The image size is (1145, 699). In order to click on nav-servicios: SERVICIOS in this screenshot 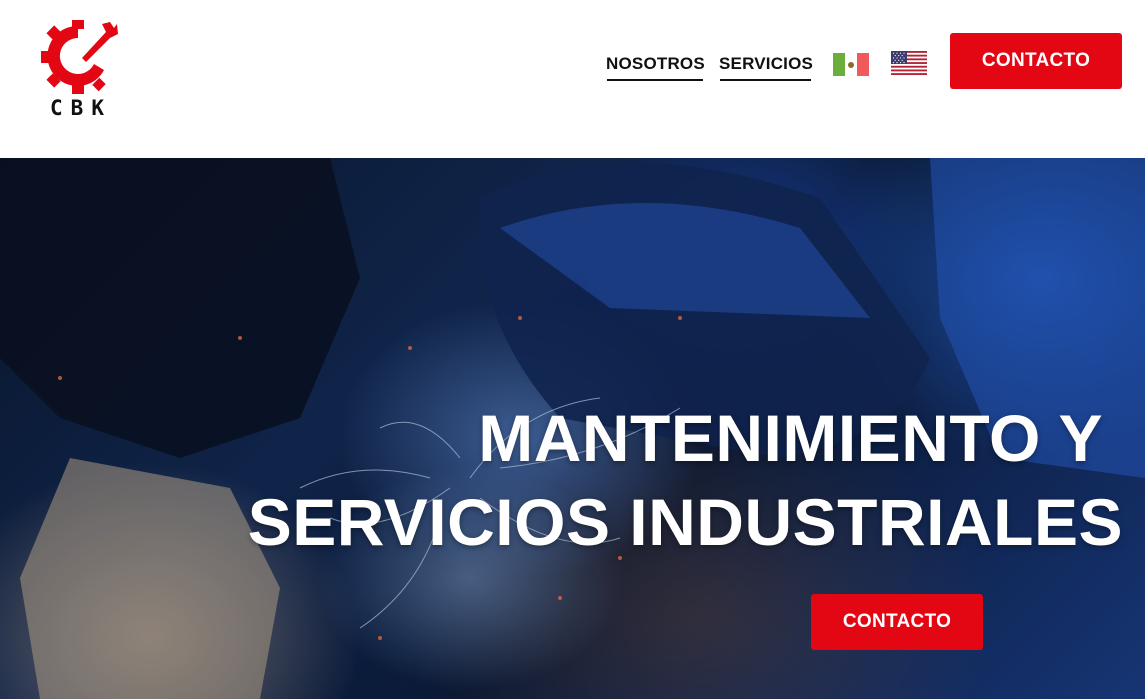, I will do `click(766, 67)`.